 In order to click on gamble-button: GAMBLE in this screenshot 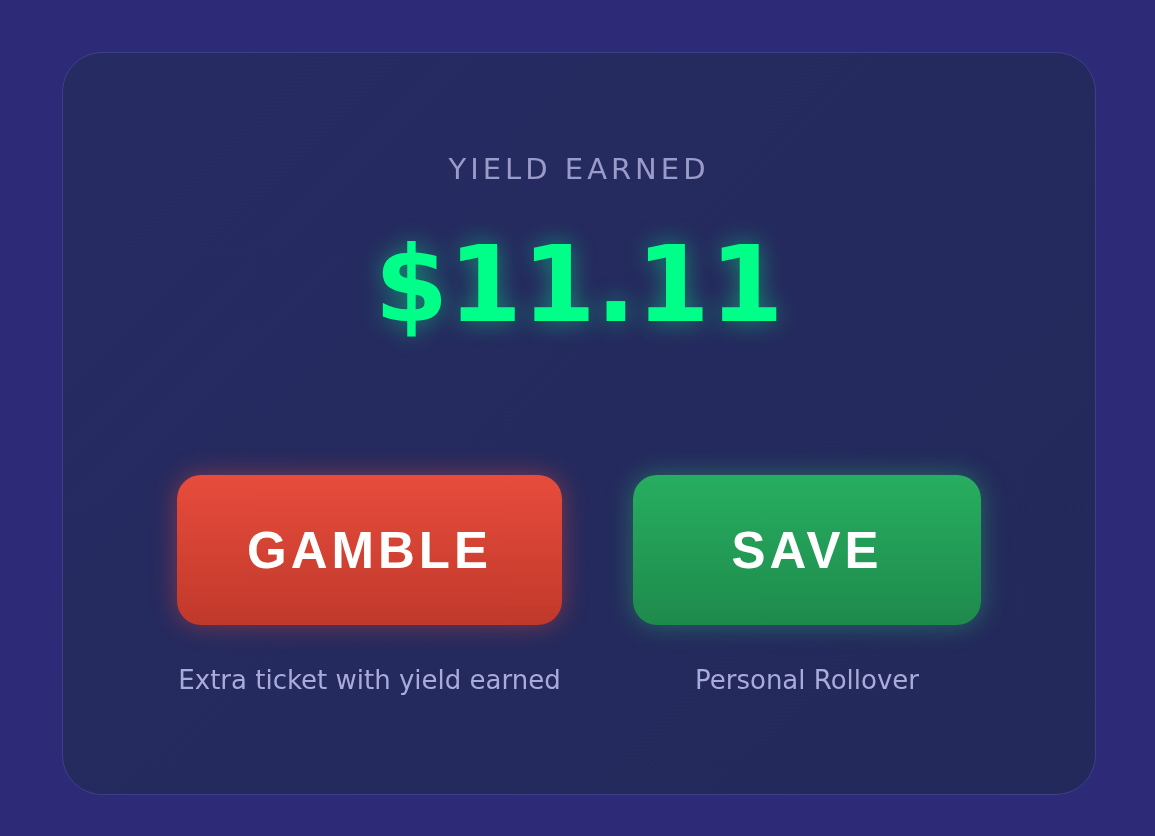, I will do `click(369, 550)`.